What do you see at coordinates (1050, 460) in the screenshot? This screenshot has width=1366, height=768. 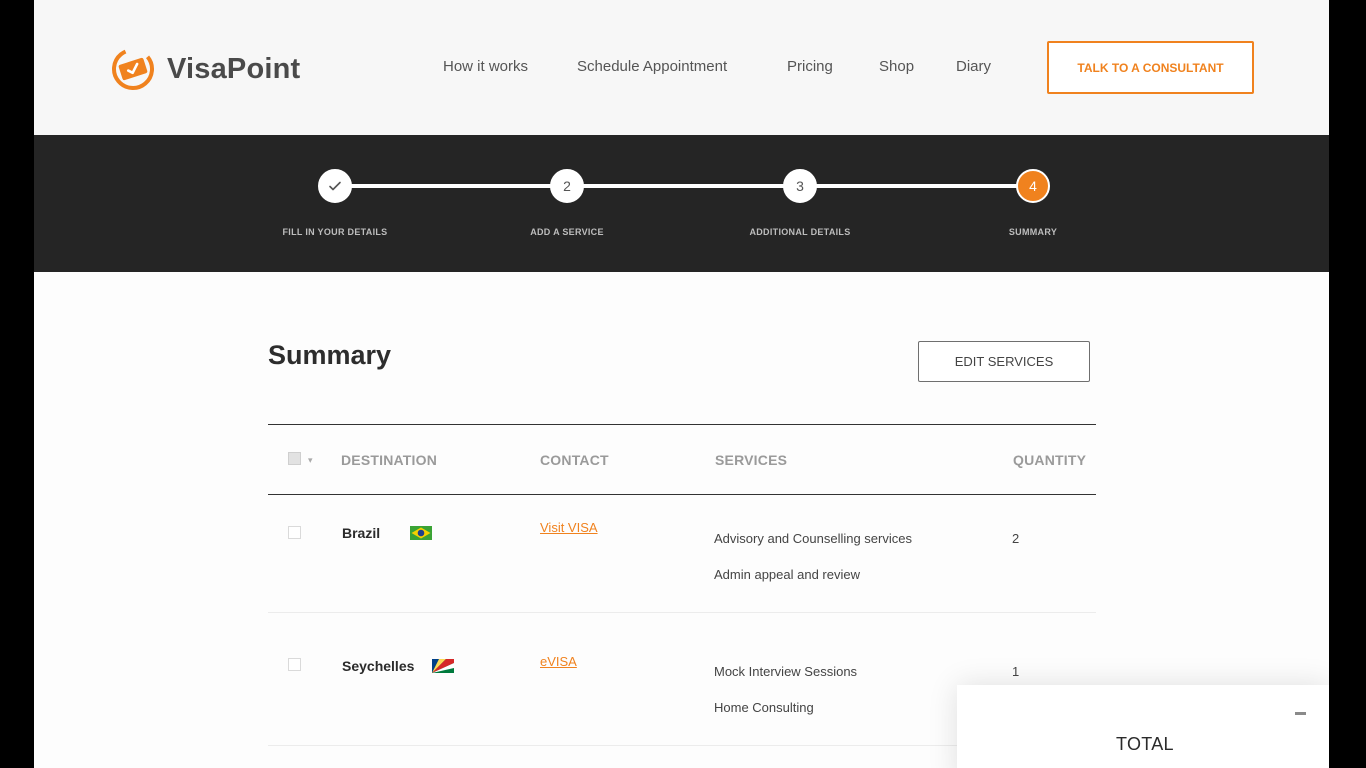 I see `column-quantity: QUANTITY` at bounding box center [1050, 460].